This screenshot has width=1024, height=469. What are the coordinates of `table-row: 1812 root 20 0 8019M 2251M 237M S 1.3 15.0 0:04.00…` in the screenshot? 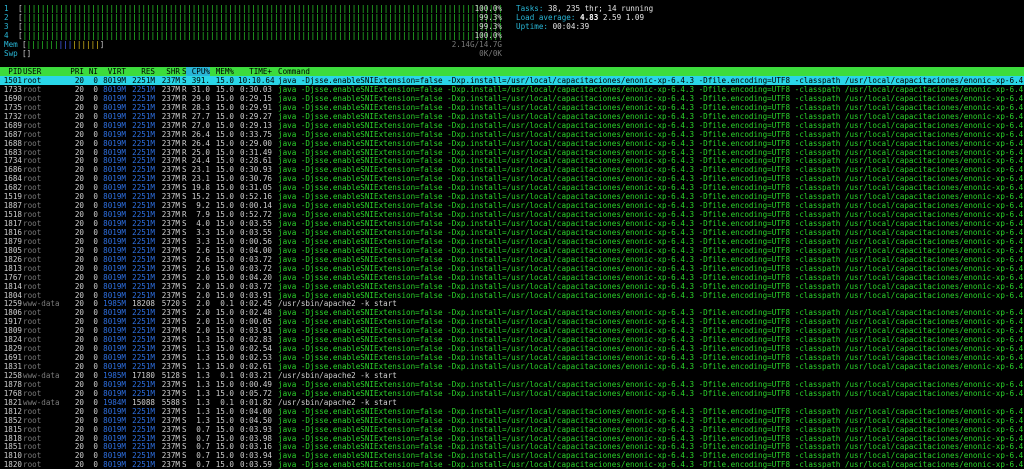 It's located at (512, 411).